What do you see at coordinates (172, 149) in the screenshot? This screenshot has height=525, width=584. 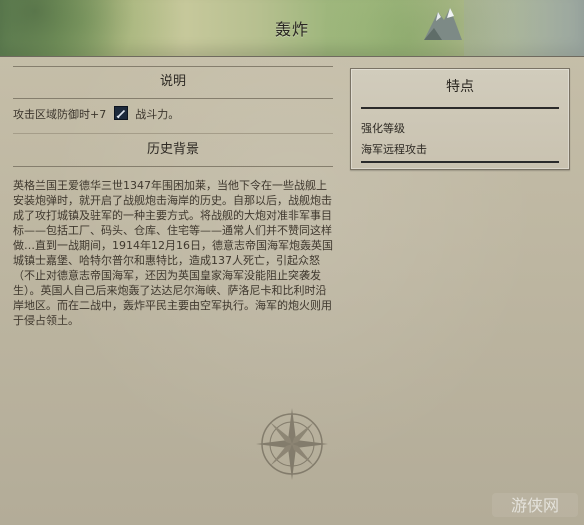 I see `history-heading: 历史背景` at bounding box center [172, 149].